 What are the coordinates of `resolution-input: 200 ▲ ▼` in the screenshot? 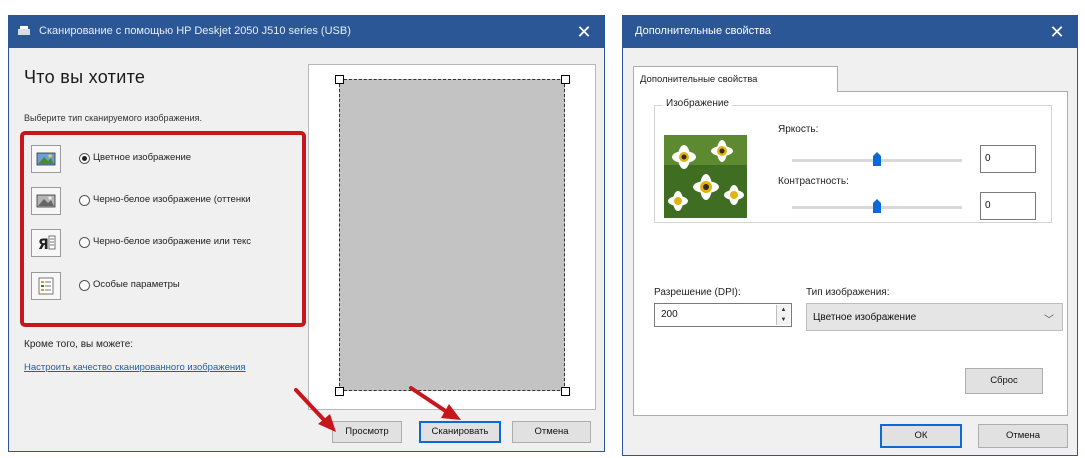 It's located at (723, 315).